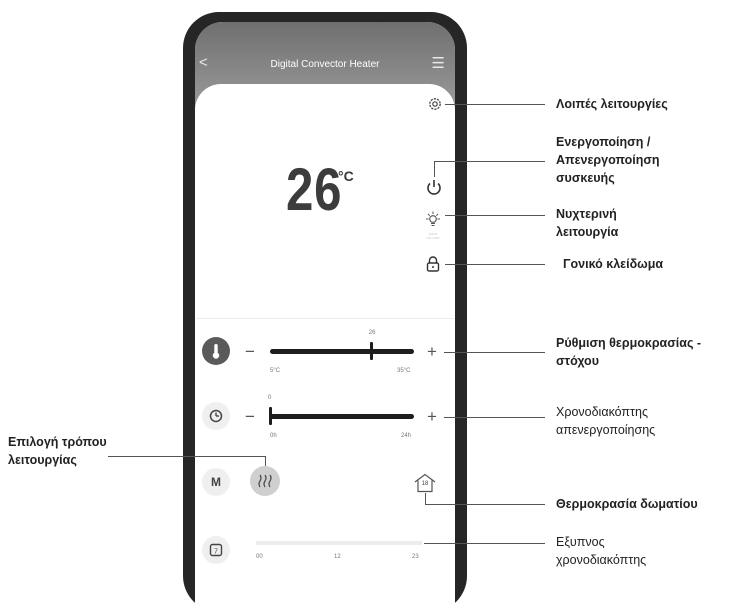  What do you see at coordinates (275, 371) in the screenshot?
I see `temperature-min-label: 5°C` at bounding box center [275, 371].